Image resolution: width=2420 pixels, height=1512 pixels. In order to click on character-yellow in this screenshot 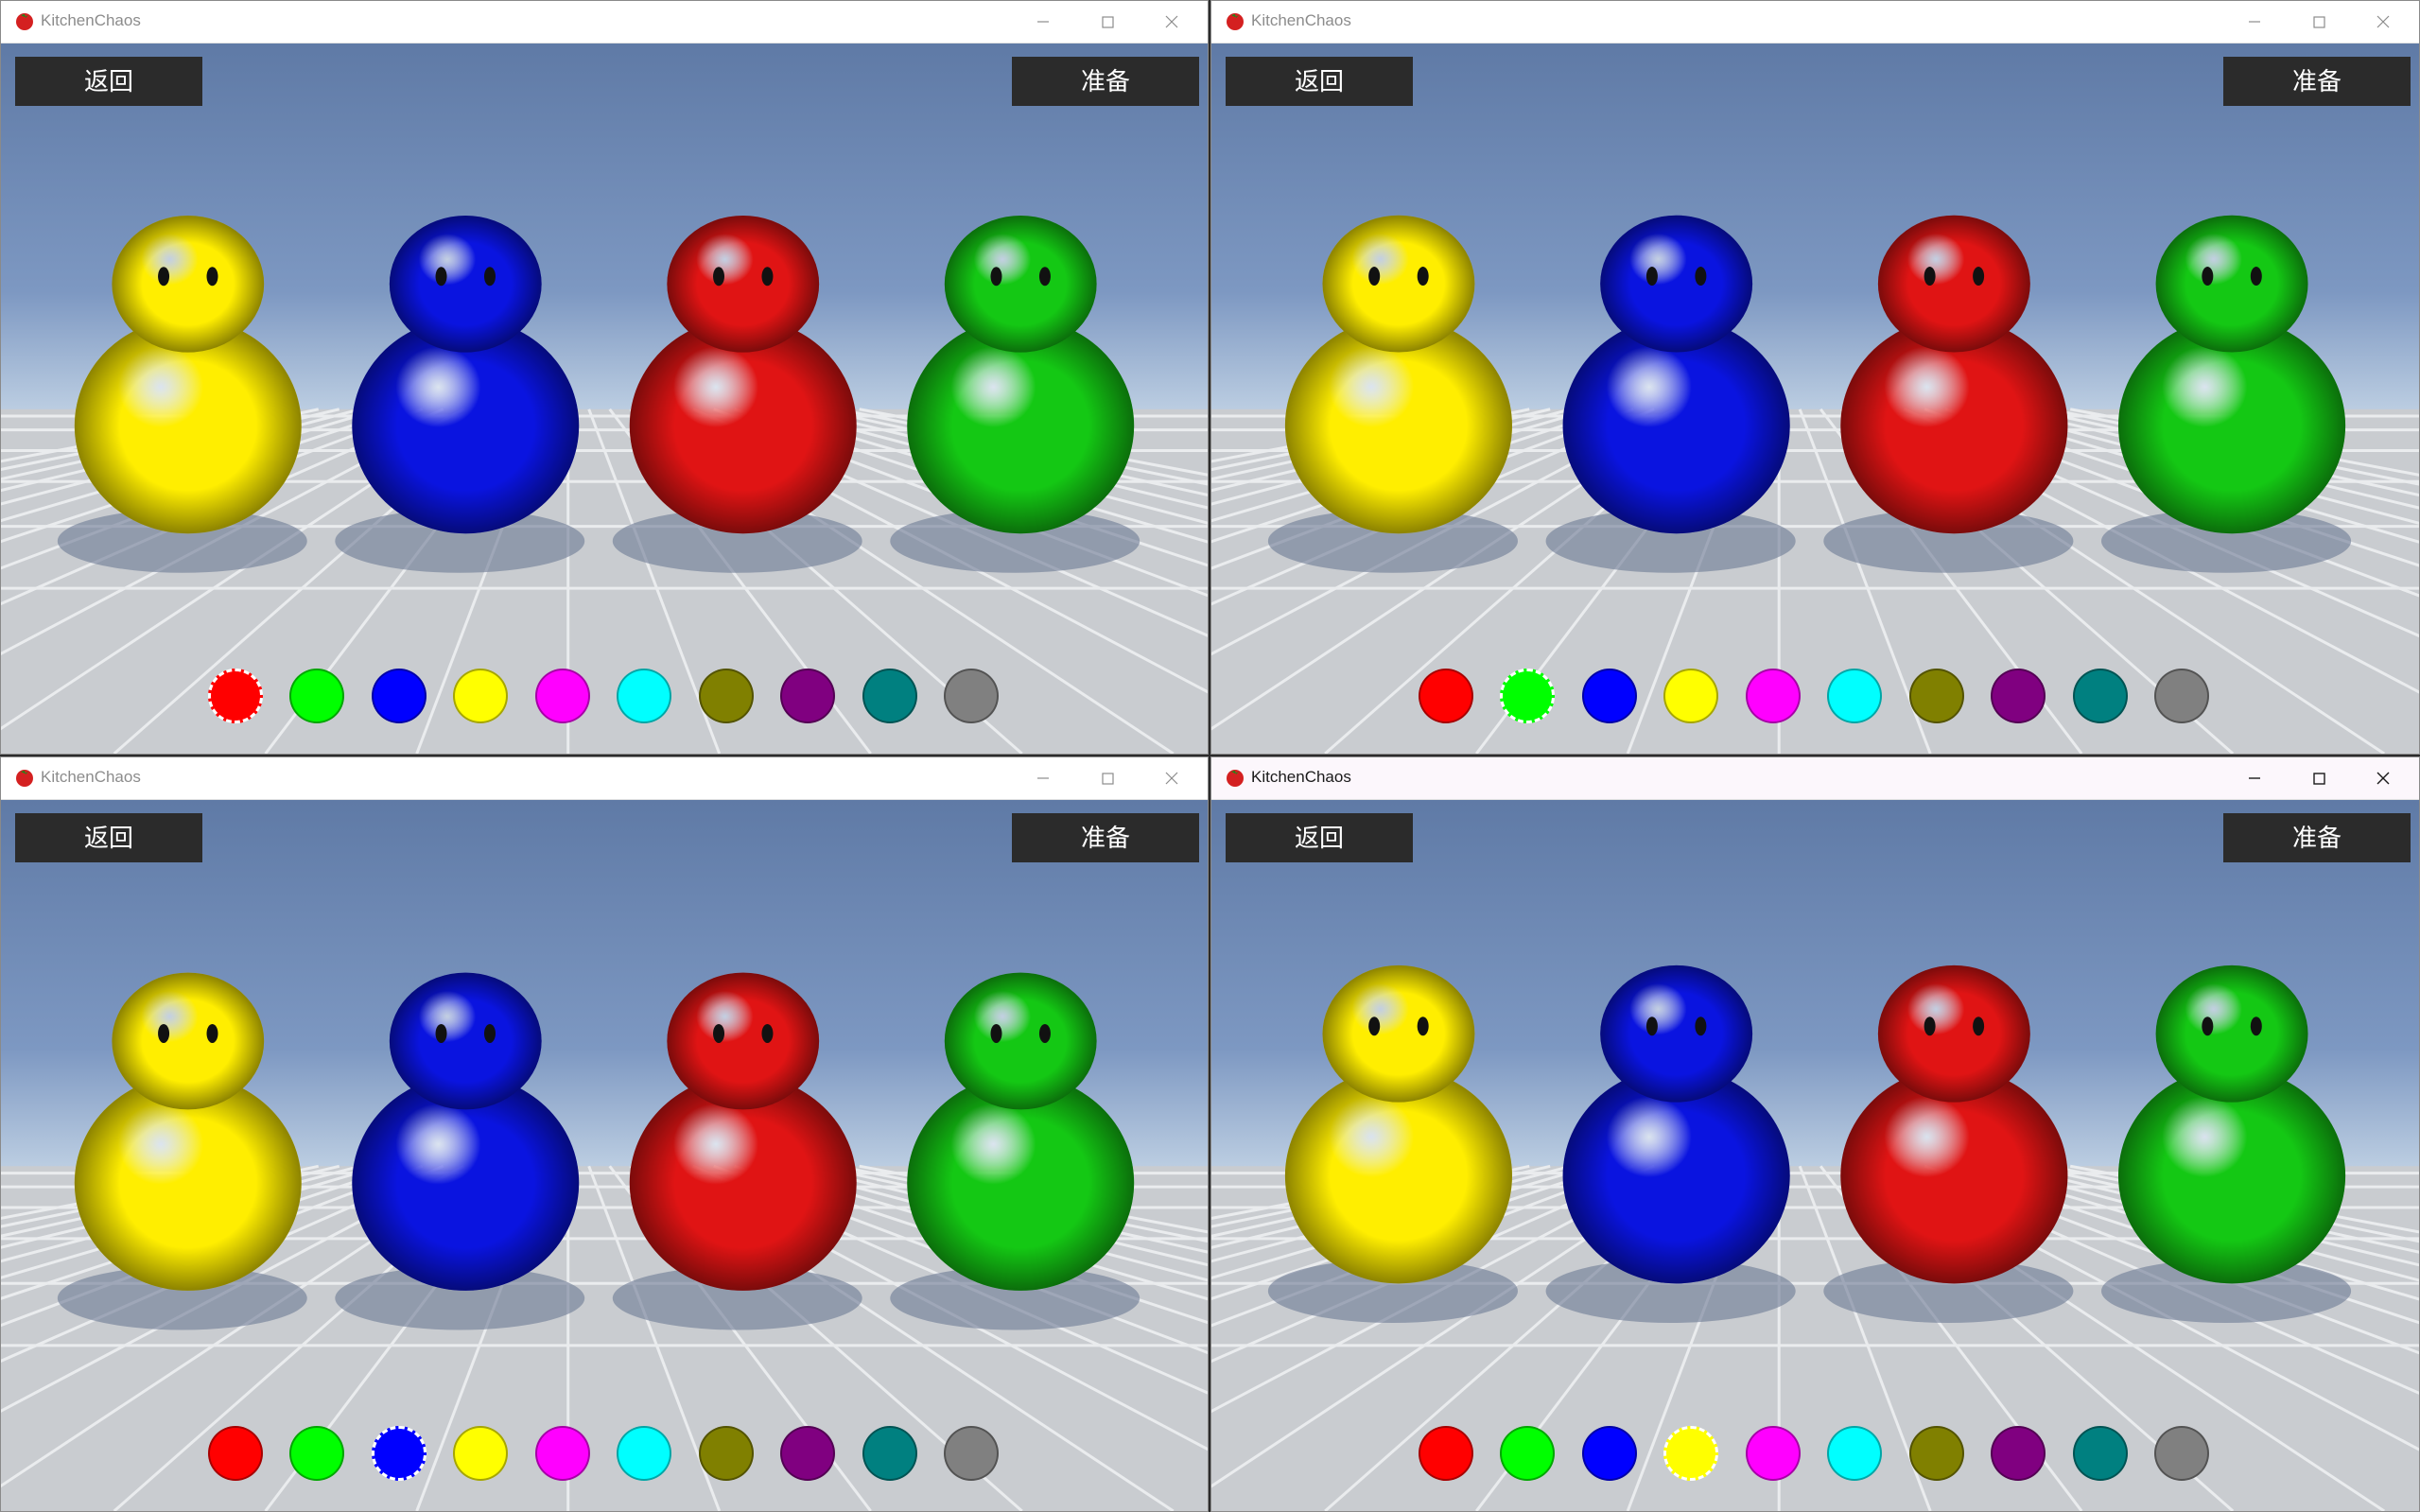, I will do `click(182, 394)`.